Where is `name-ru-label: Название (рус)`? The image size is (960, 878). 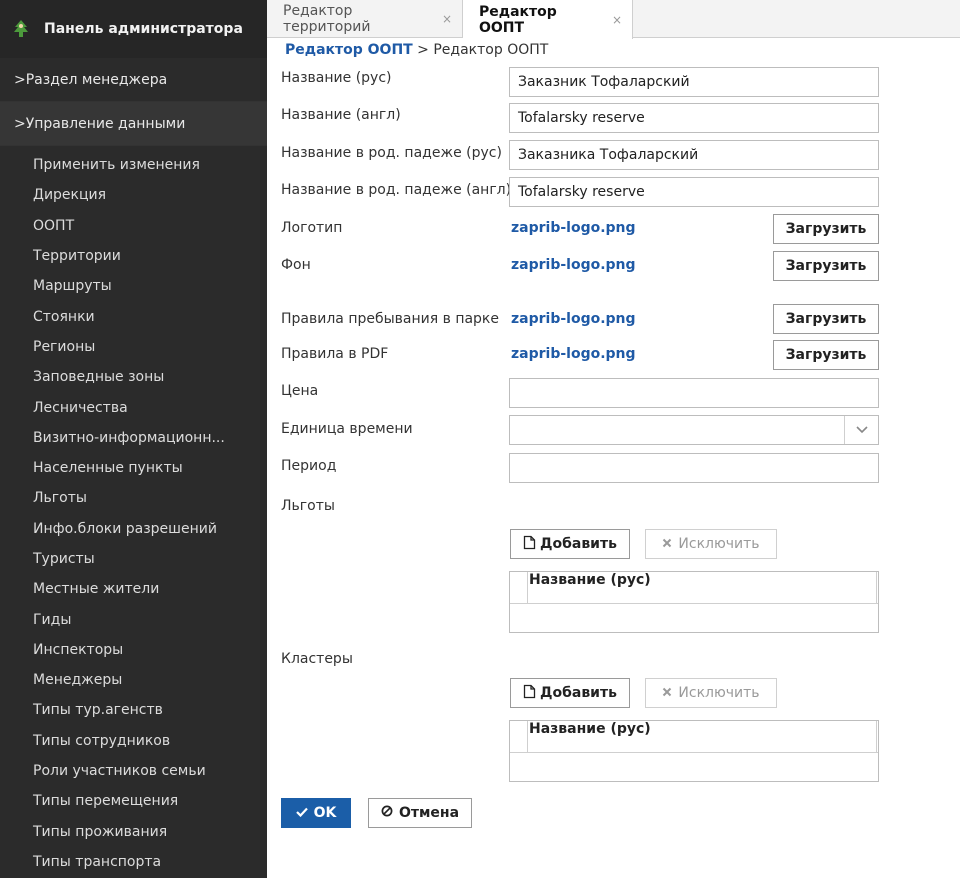 name-ru-label: Название (рус) is located at coordinates (336, 78).